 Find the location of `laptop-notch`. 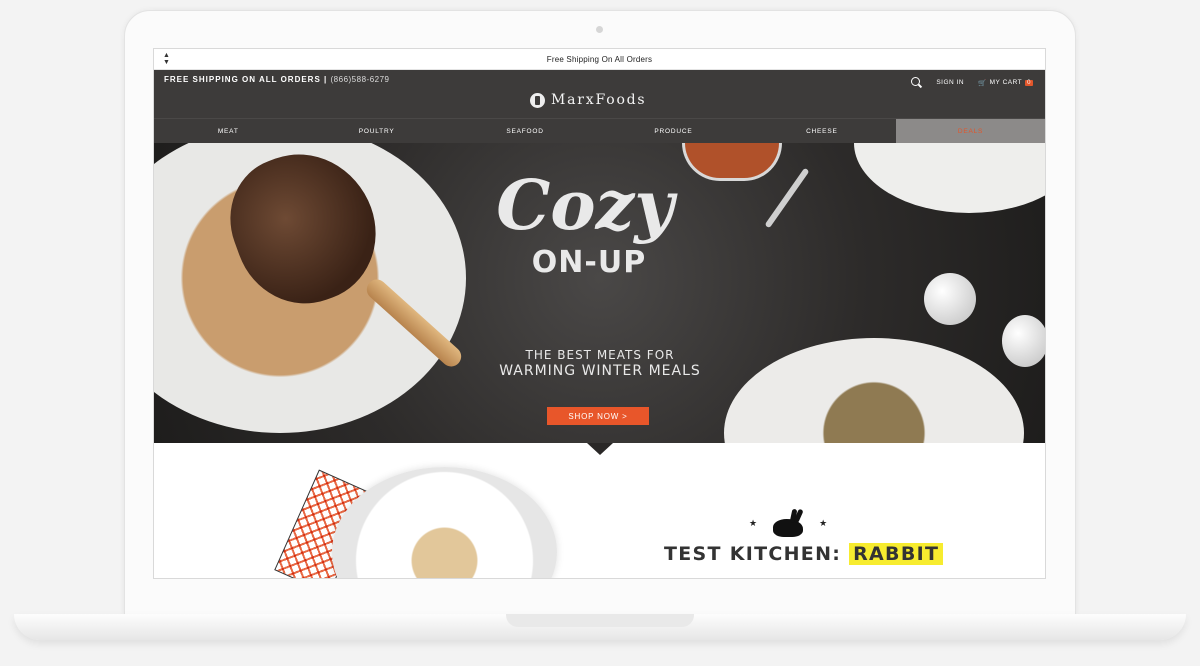

laptop-notch is located at coordinates (600, 620).